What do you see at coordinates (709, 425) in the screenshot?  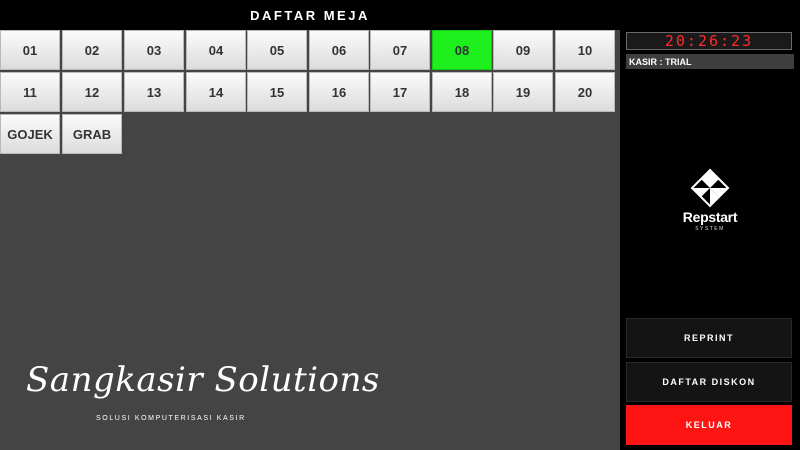 I see `exit-button: KELUAR` at bounding box center [709, 425].